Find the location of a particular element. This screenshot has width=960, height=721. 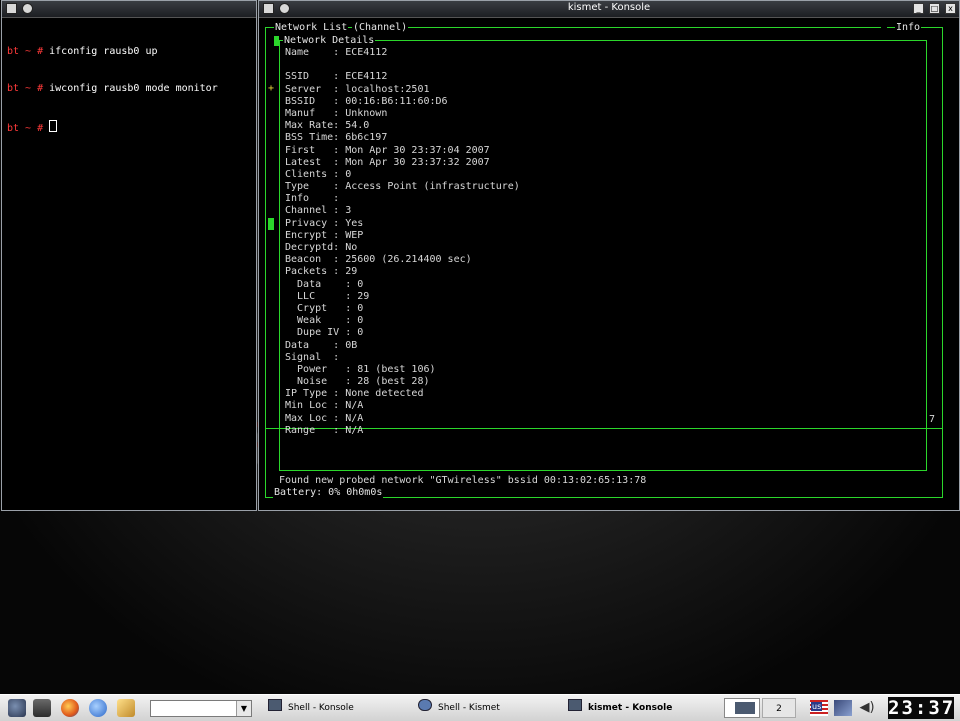

detail-row: Server : localhost:2501 is located at coordinates (357, 89).